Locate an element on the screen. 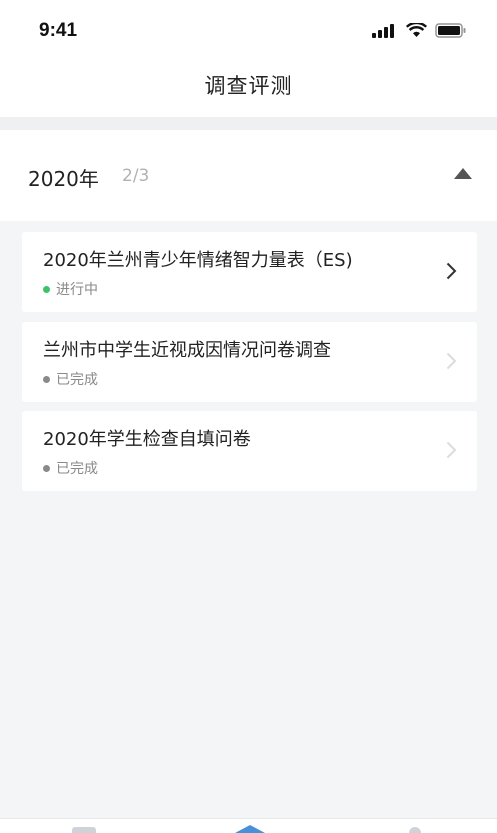 The width and height of the screenshot is (497, 833). survey-title: 2020年学生检查自填问卷 is located at coordinates (147, 439).